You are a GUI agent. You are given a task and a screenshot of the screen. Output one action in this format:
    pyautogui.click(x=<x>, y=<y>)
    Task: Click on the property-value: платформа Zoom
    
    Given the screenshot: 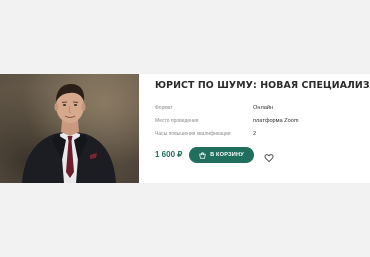 What is the action you would take?
    pyautogui.click(x=276, y=121)
    